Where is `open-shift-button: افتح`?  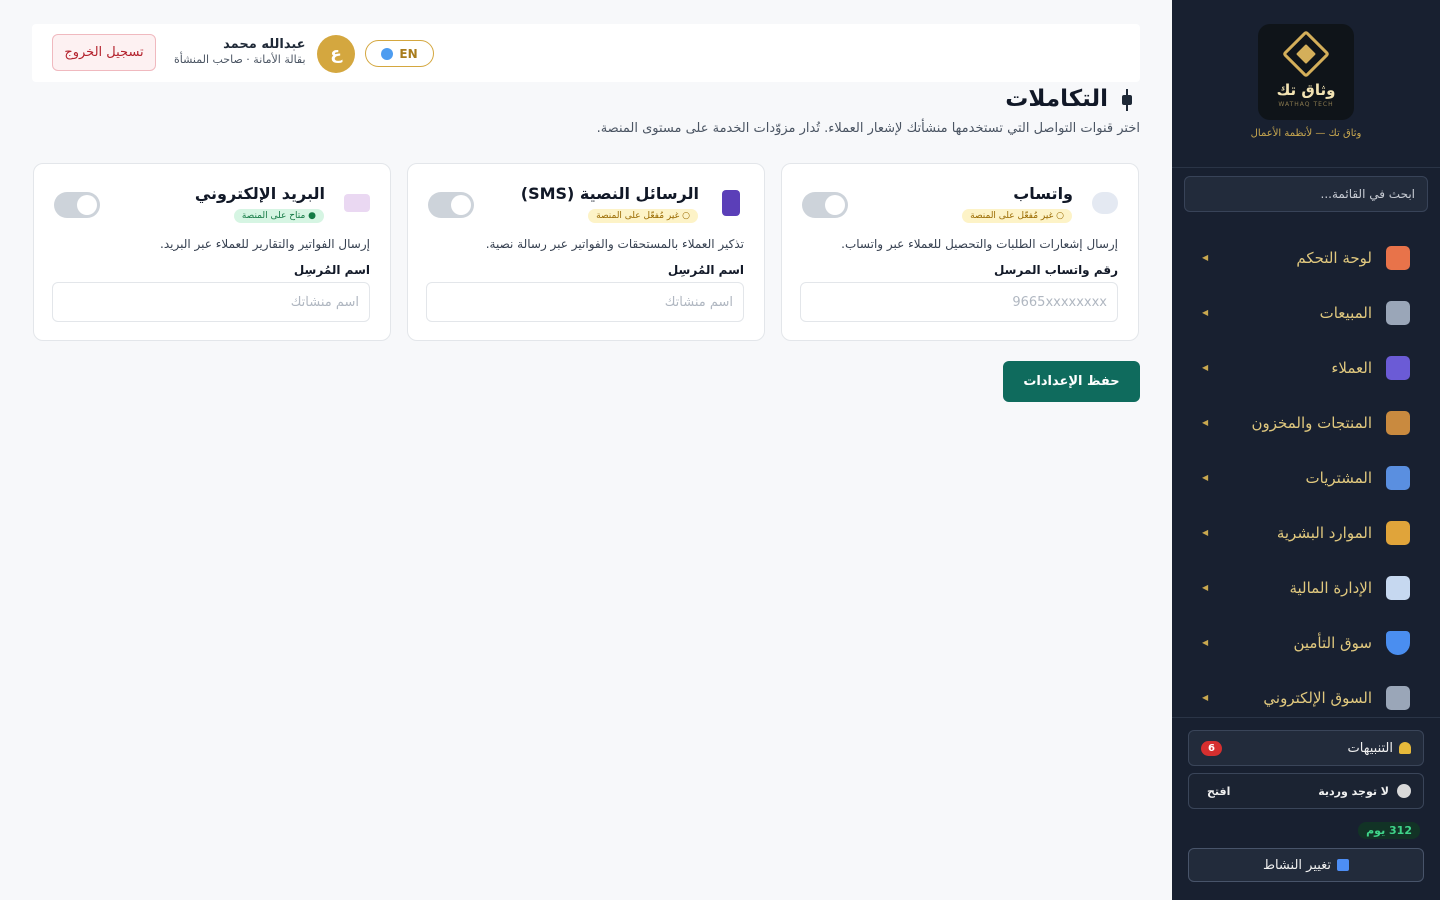 open-shift-button: افتح is located at coordinates (1218, 791).